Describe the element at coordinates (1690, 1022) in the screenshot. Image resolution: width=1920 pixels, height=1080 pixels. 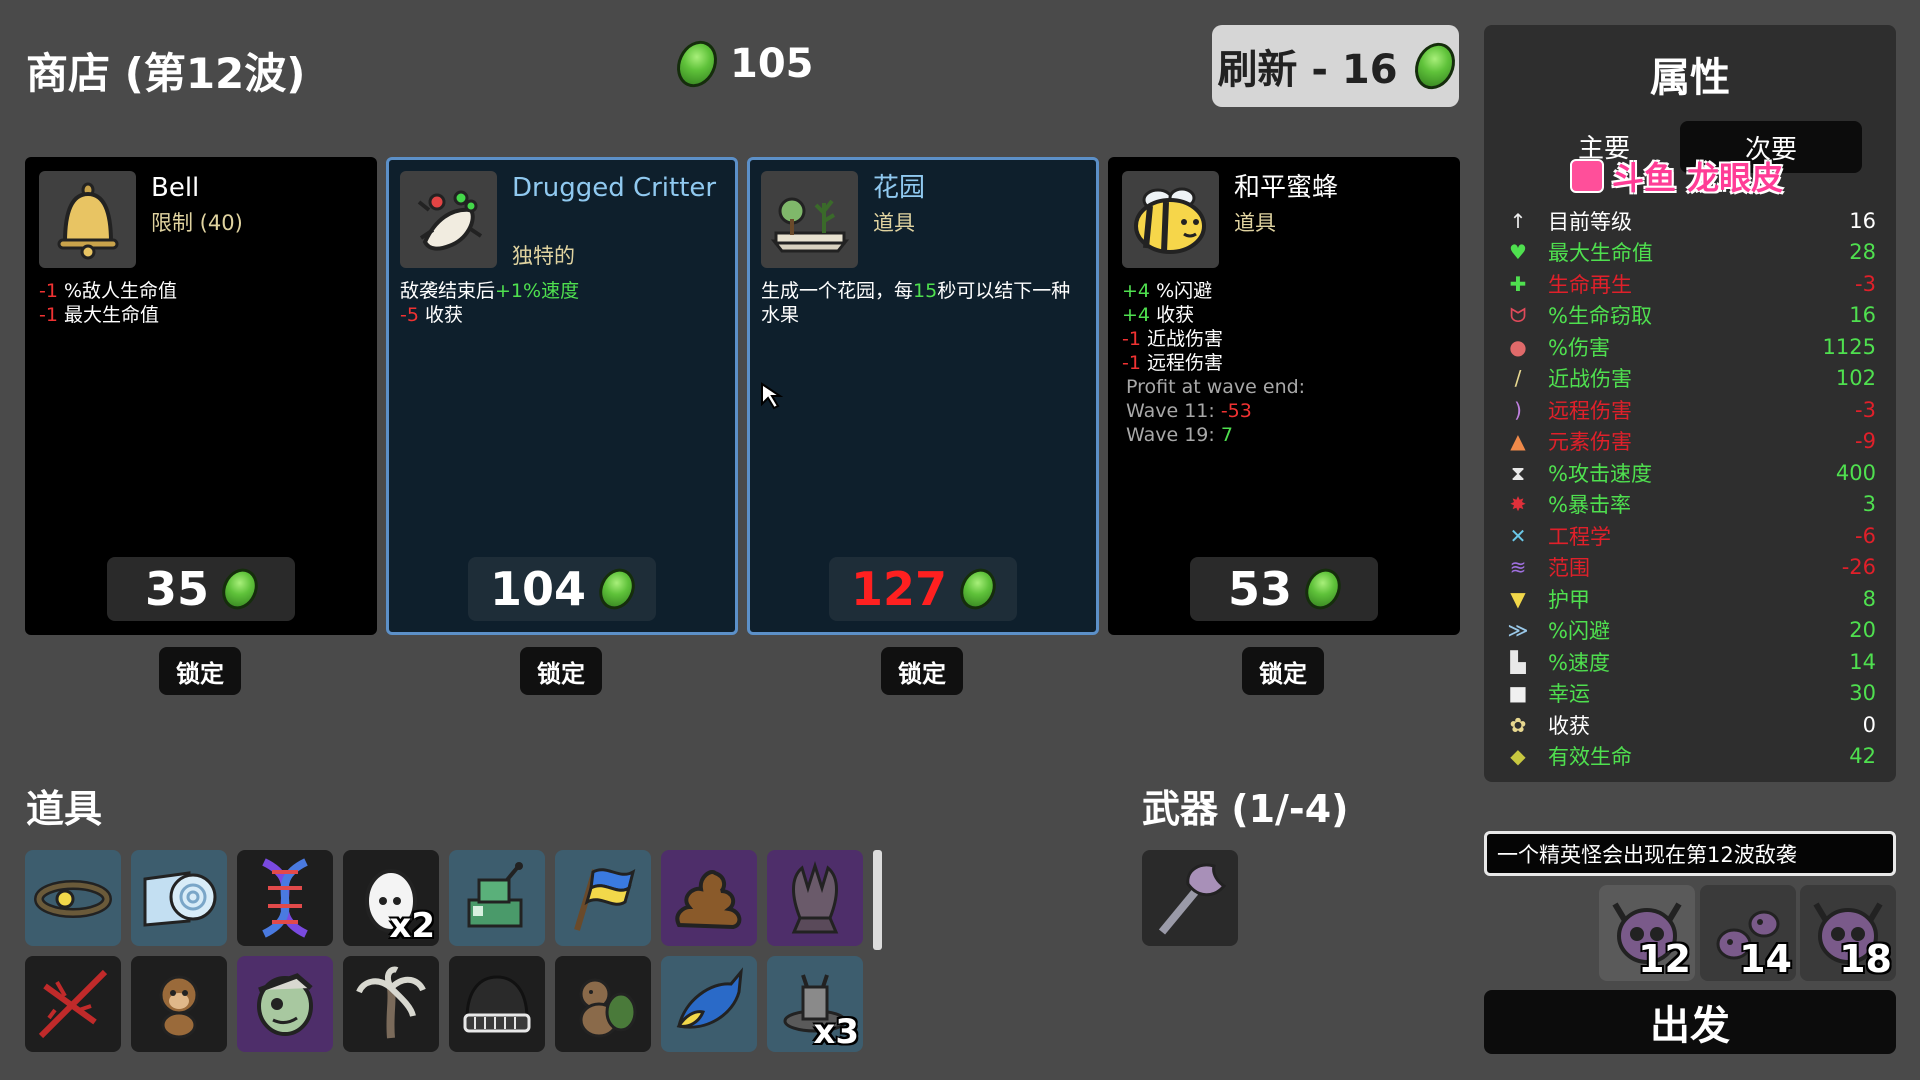
I see `go-button: 出发` at that location.